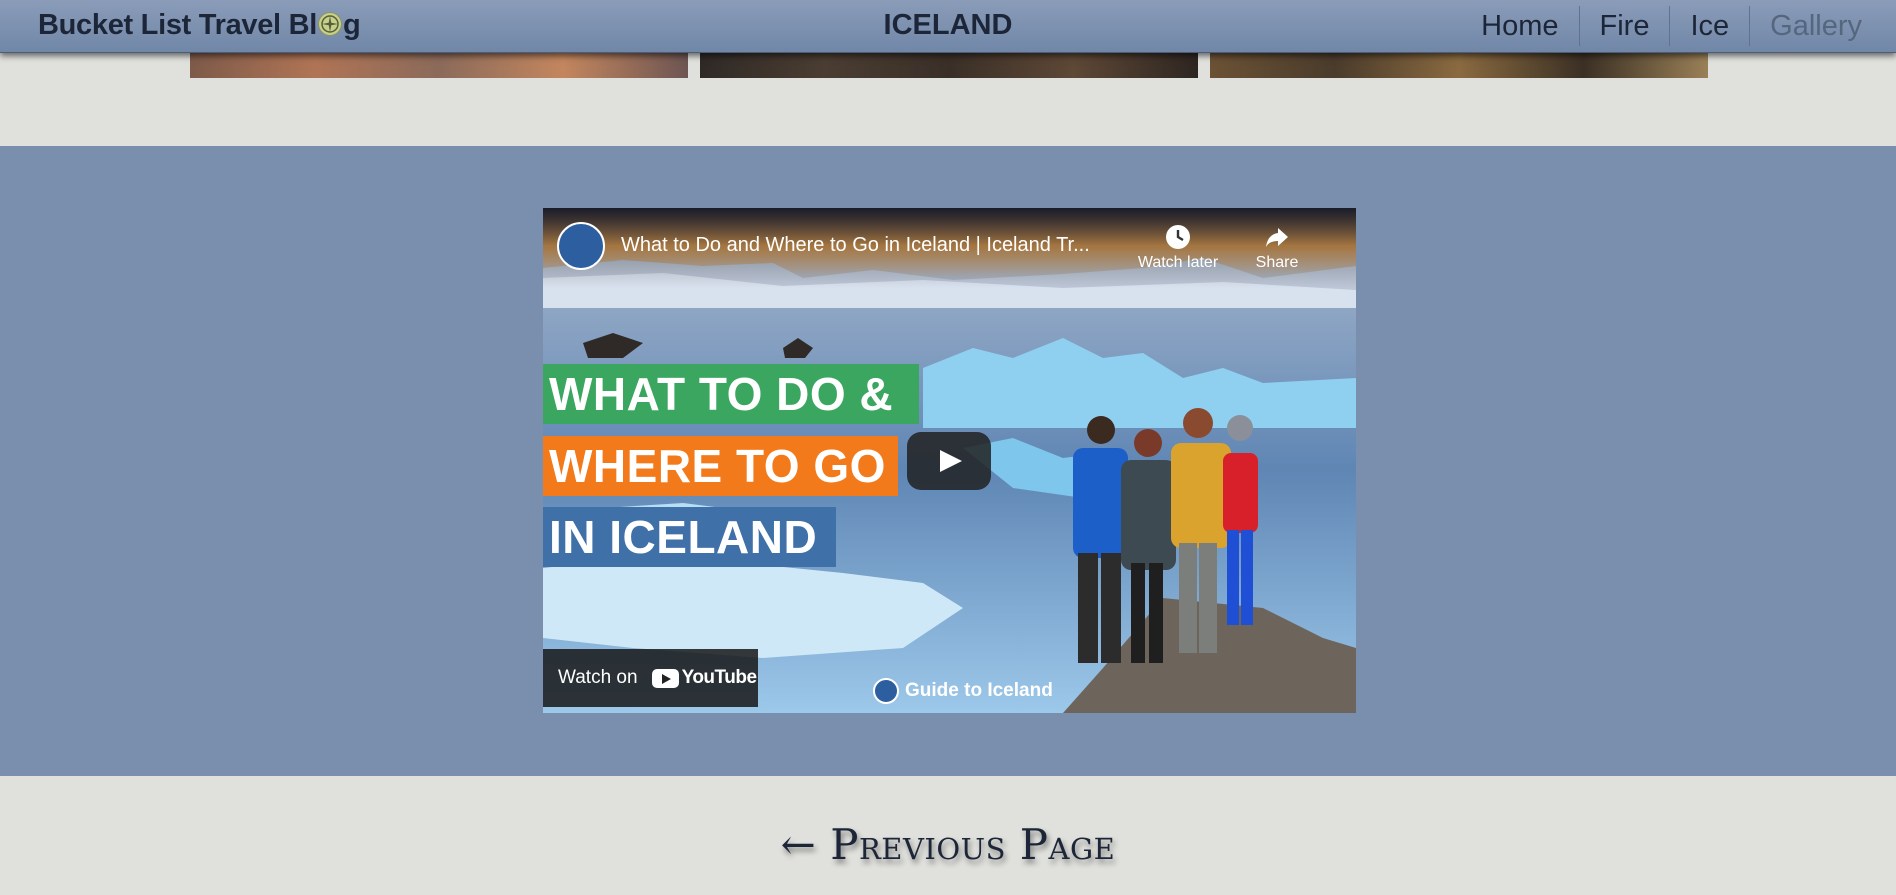 The height and width of the screenshot is (895, 1896). I want to click on brand-text-suffix: g, so click(351, 25).